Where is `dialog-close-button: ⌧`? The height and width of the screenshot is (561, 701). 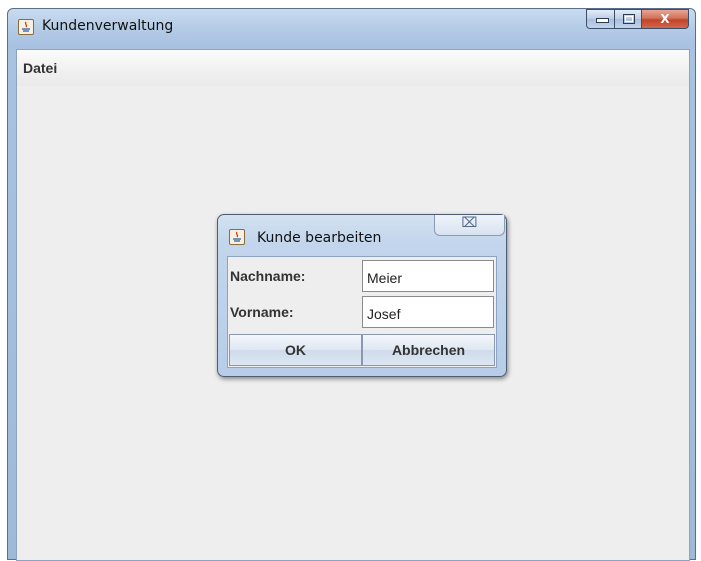
dialog-close-button: ⌧ is located at coordinates (469, 225).